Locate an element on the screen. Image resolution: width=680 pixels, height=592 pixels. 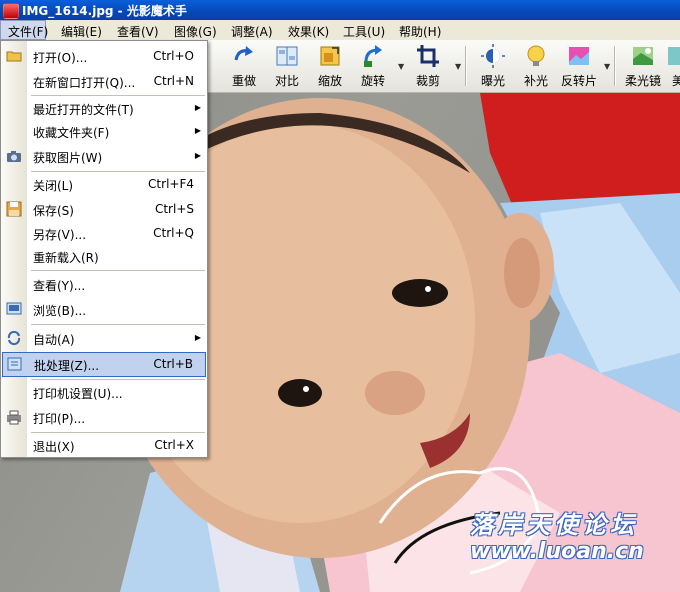
redo-icon is located at coordinates (243, 53).